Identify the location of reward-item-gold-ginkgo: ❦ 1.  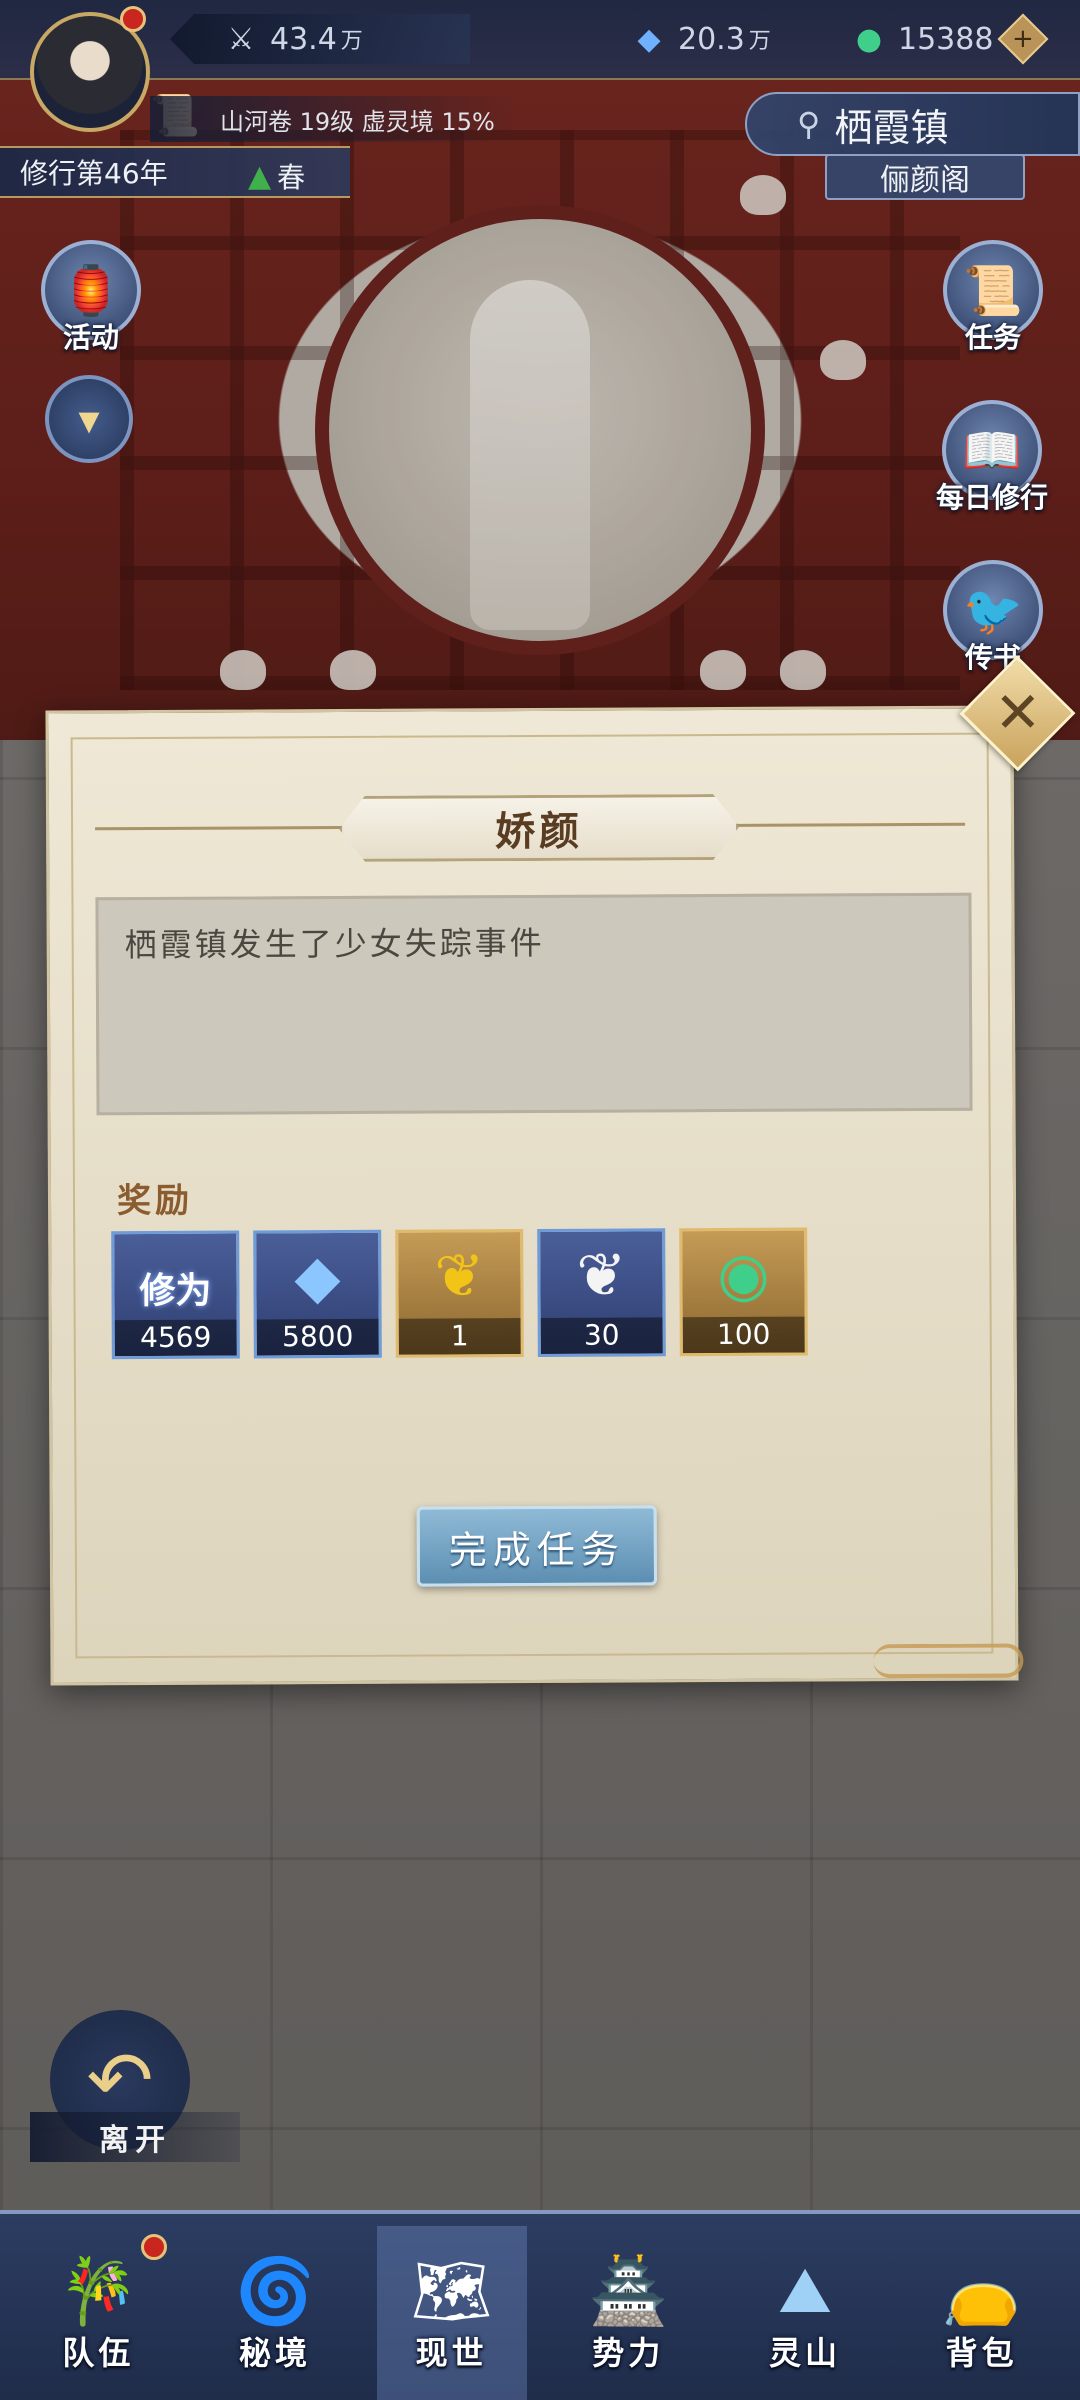
(459, 1293).